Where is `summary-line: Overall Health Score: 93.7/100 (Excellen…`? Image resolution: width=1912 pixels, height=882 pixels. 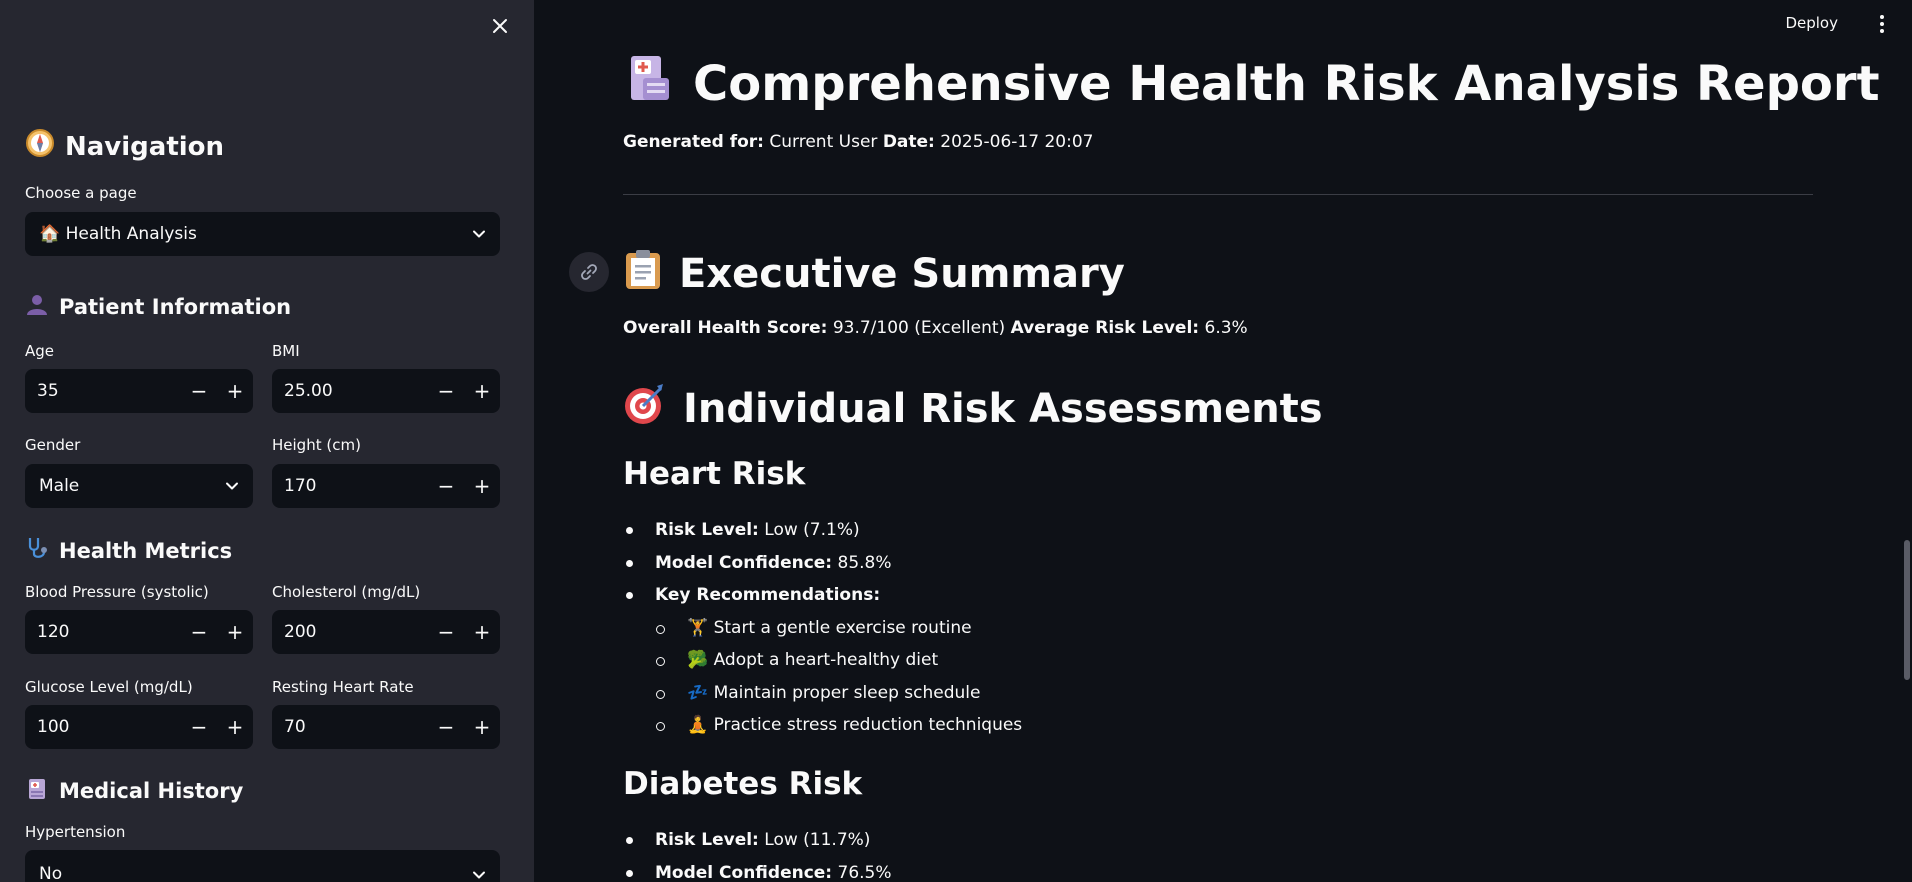
summary-line: Overall Health Score: 93.7/100 (Excellen… is located at coordinates (935, 328).